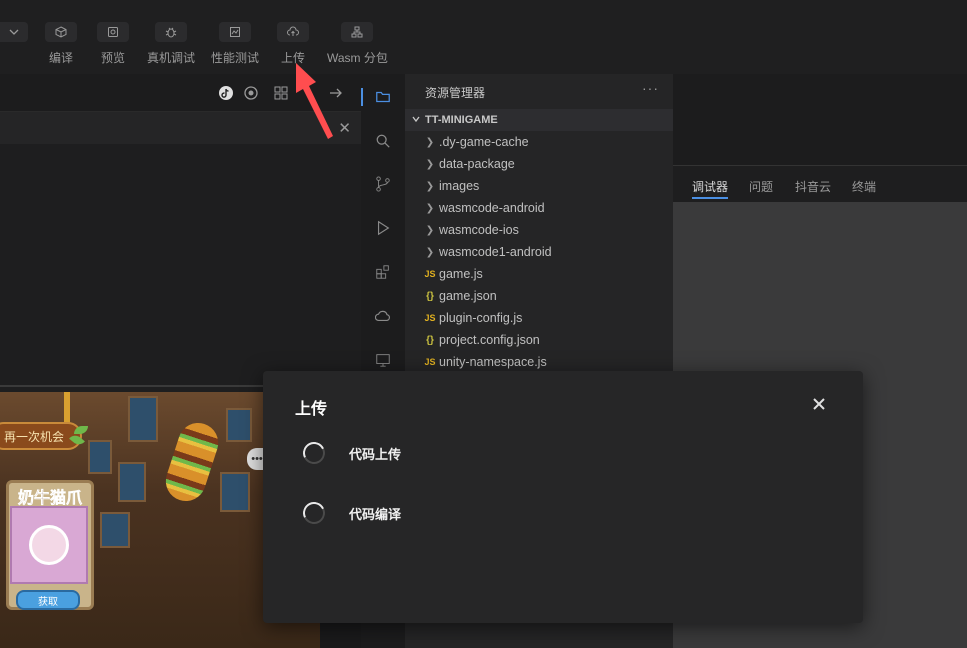 The height and width of the screenshot is (648, 967). What do you see at coordinates (226, 93) in the screenshot?
I see `tiktok-icon` at bounding box center [226, 93].